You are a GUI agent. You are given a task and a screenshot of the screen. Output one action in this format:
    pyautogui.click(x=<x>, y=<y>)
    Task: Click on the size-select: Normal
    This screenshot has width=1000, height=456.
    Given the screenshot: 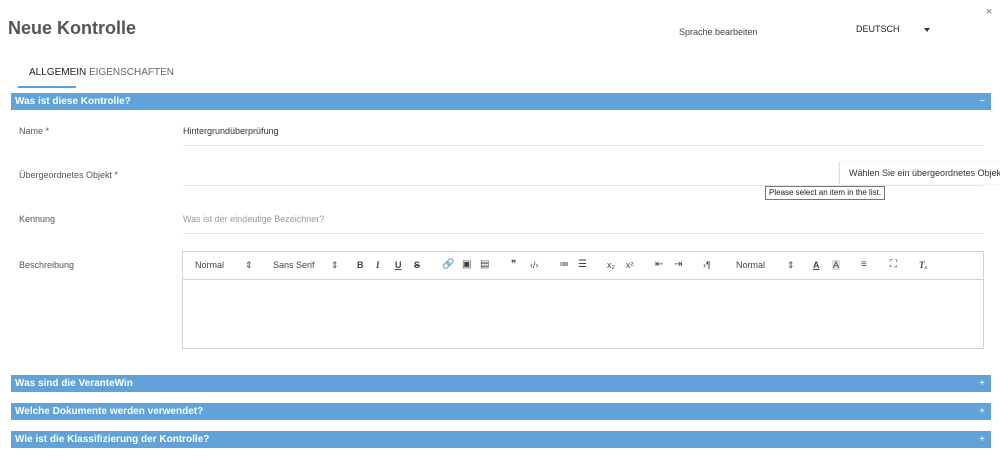 What is the action you would take?
    pyautogui.click(x=750, y=265)
    